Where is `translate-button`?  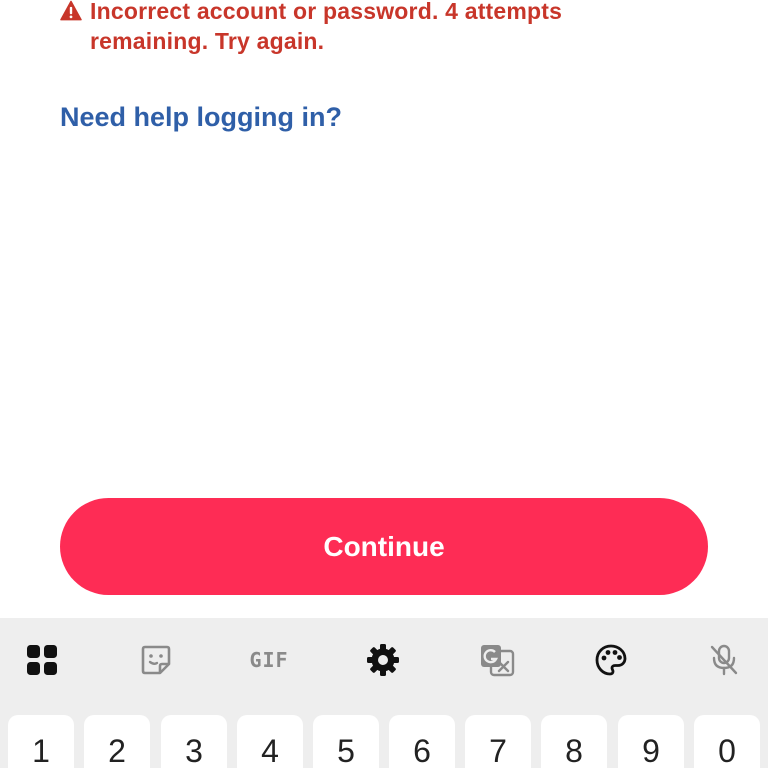
translate-button is located at coordinates (497, 660).